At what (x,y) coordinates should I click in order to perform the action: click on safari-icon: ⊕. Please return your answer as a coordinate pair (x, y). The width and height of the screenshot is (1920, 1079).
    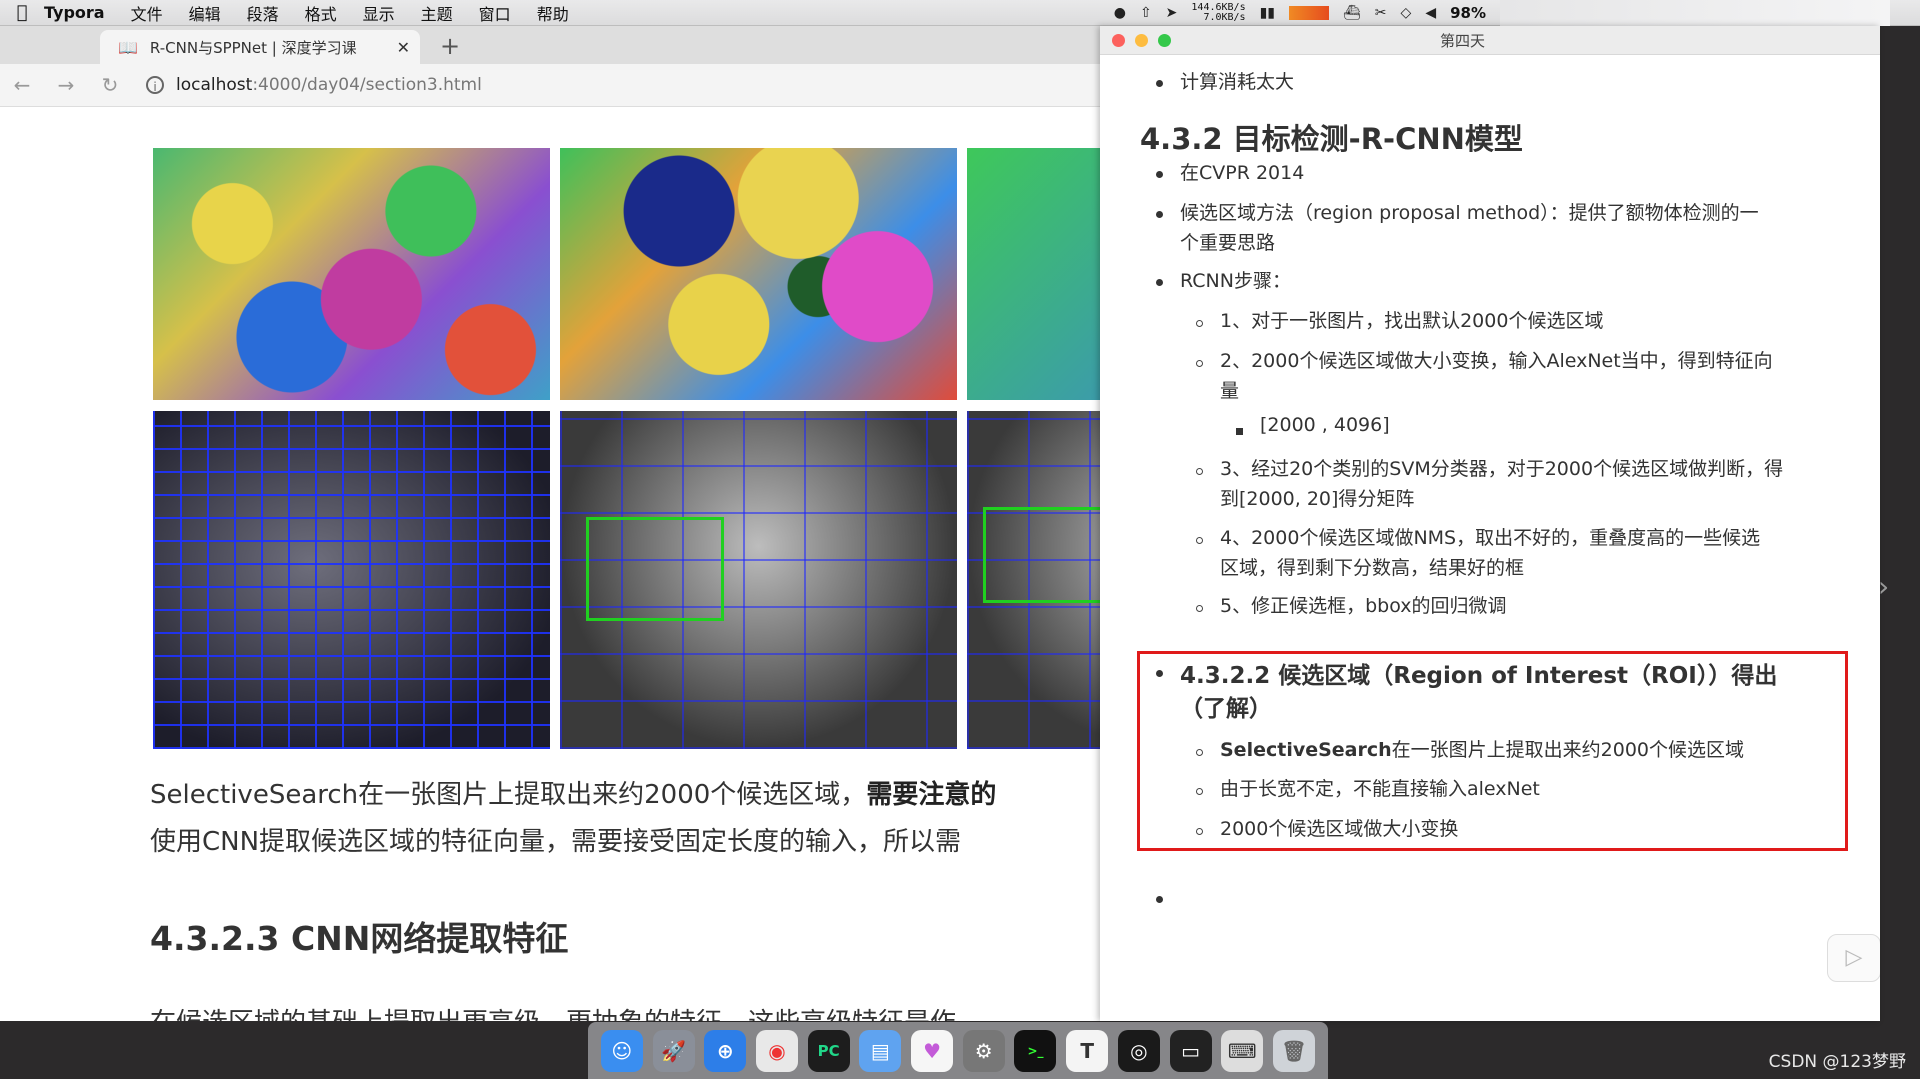
    Looking at the image, I should click on (725, 1050).